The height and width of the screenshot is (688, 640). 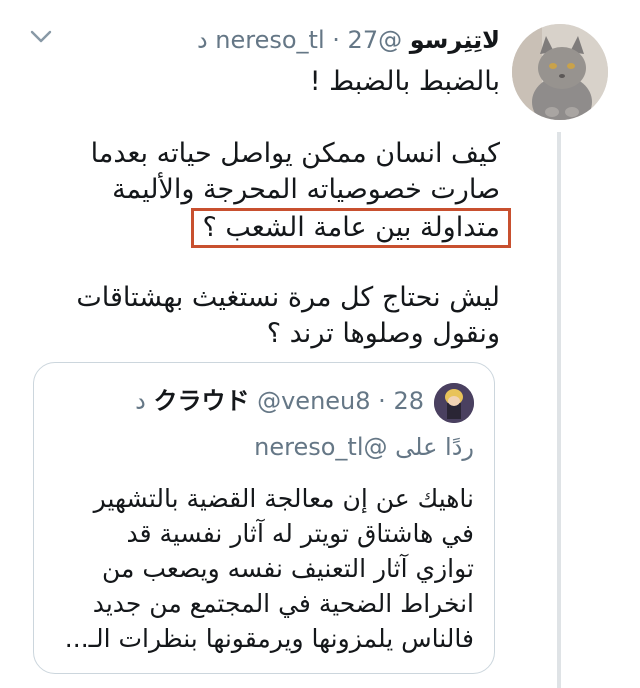 What do you see at coordinates (201, 401) in the screenshot?
I see `quoted-author-name: クラウド` at bounding box center [201, 401].